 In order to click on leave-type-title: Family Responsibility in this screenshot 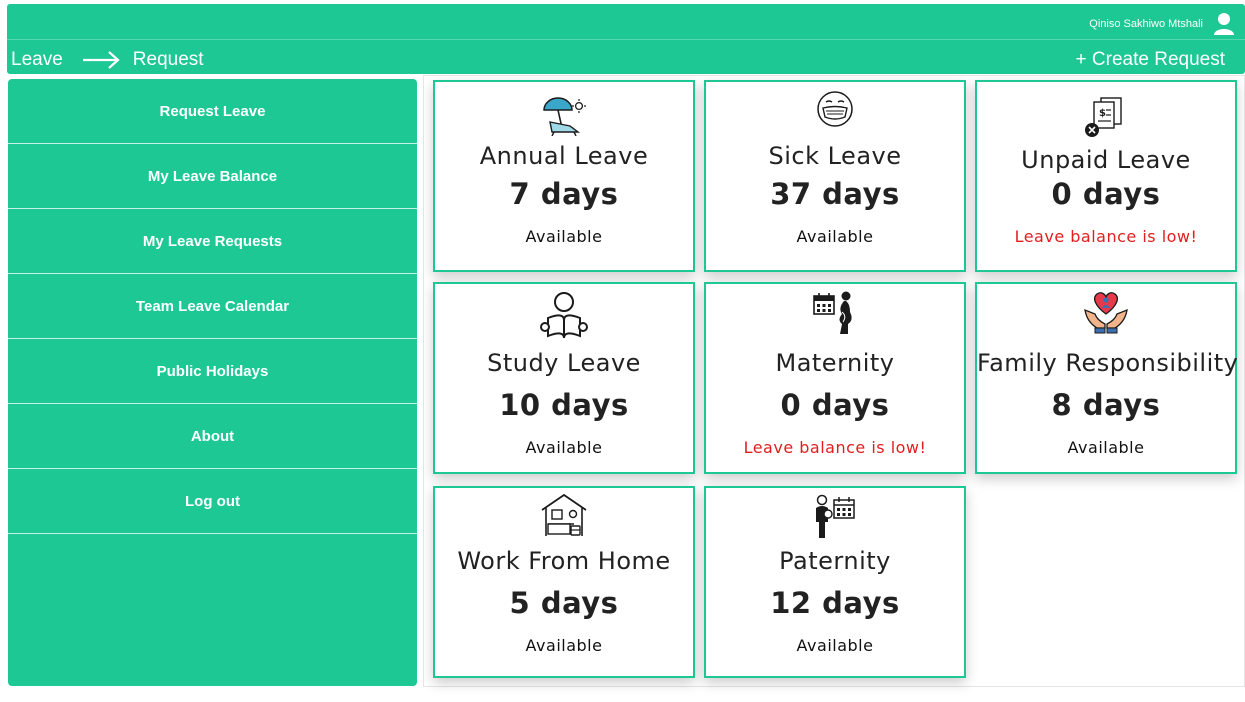, I will do `click(1108, 363)`.